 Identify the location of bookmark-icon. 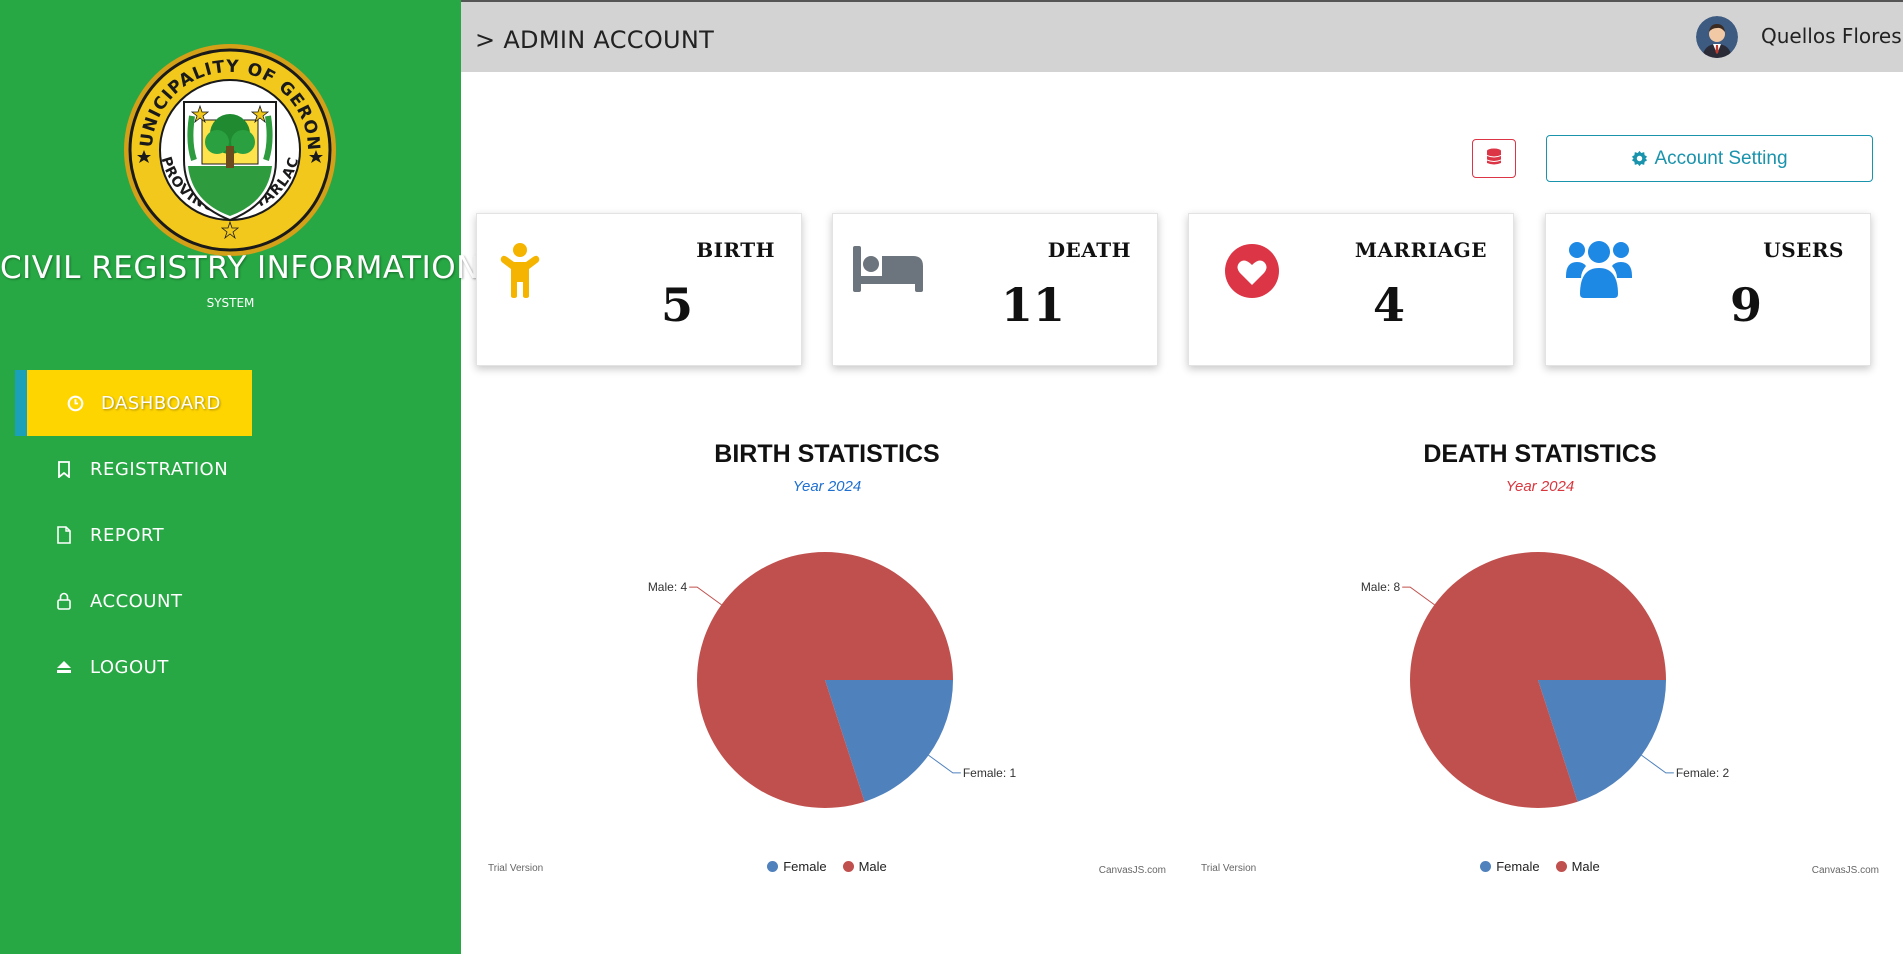
(64, 469).